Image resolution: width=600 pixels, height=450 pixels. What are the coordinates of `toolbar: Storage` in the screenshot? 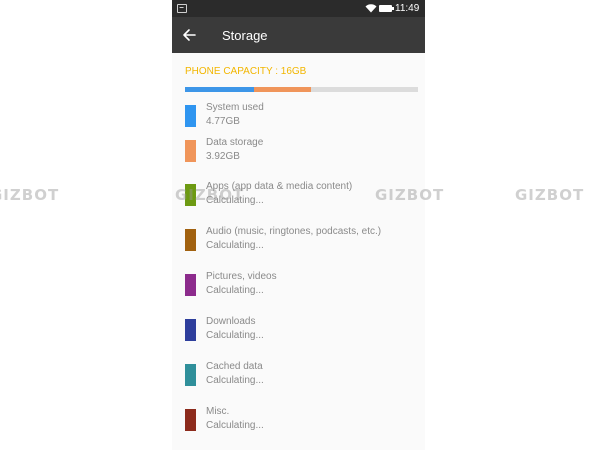 It's located at (298, 35).